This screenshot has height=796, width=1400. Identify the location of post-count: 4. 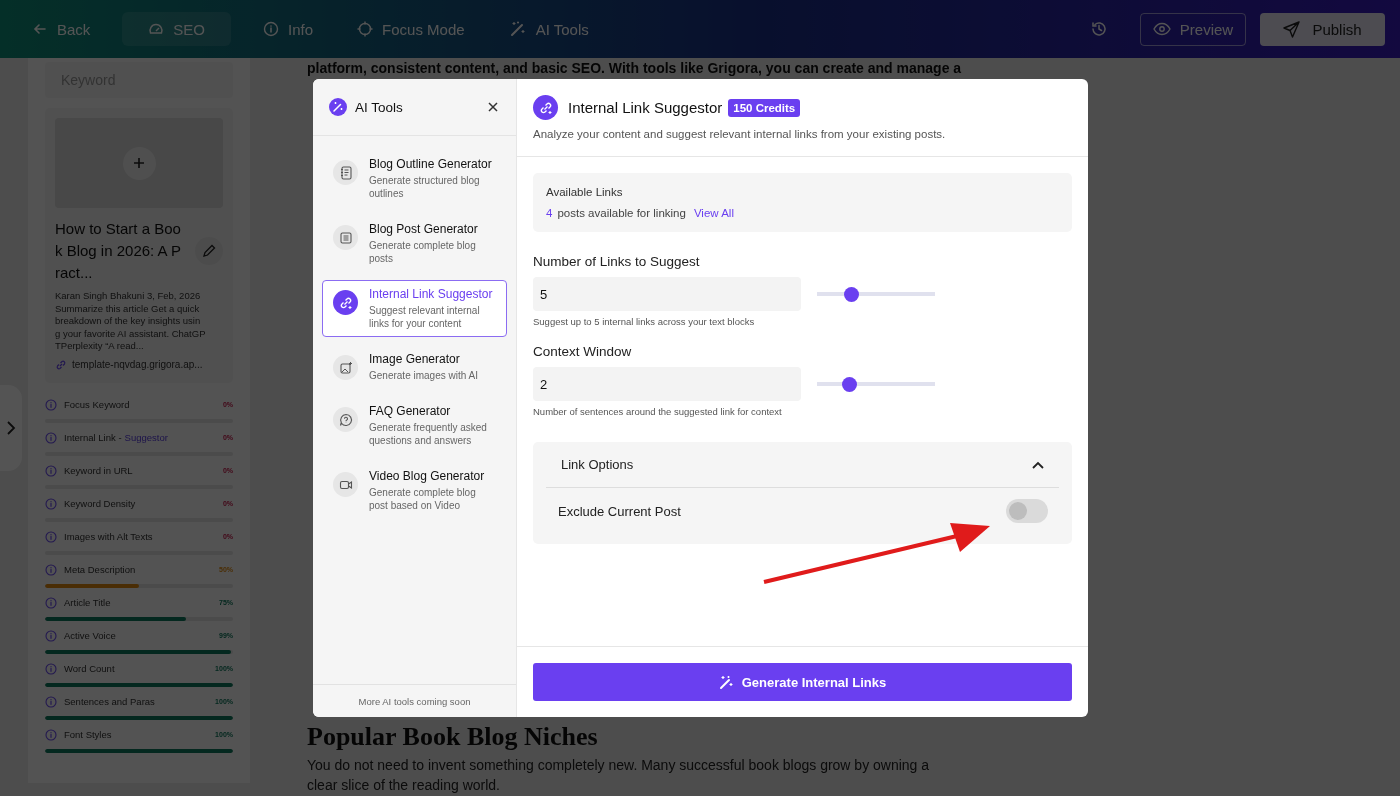
(549, 213).